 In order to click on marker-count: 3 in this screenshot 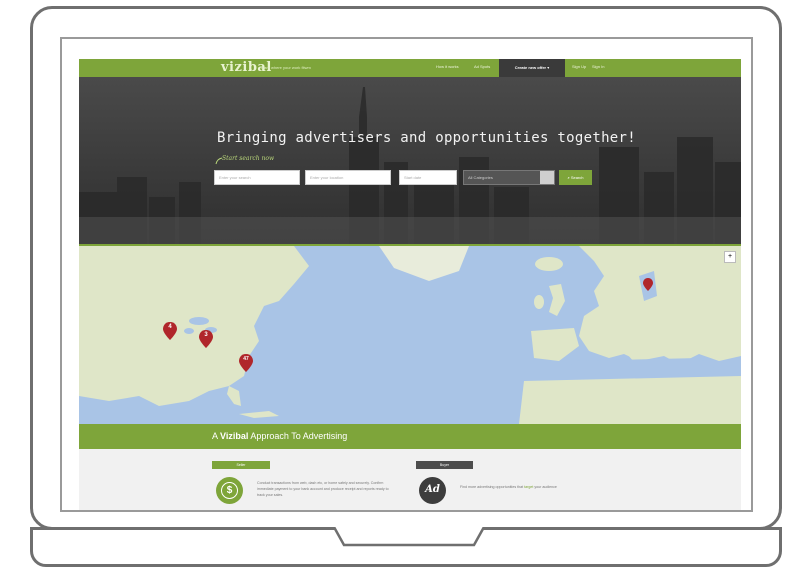, I will do `click(206, 335)`.